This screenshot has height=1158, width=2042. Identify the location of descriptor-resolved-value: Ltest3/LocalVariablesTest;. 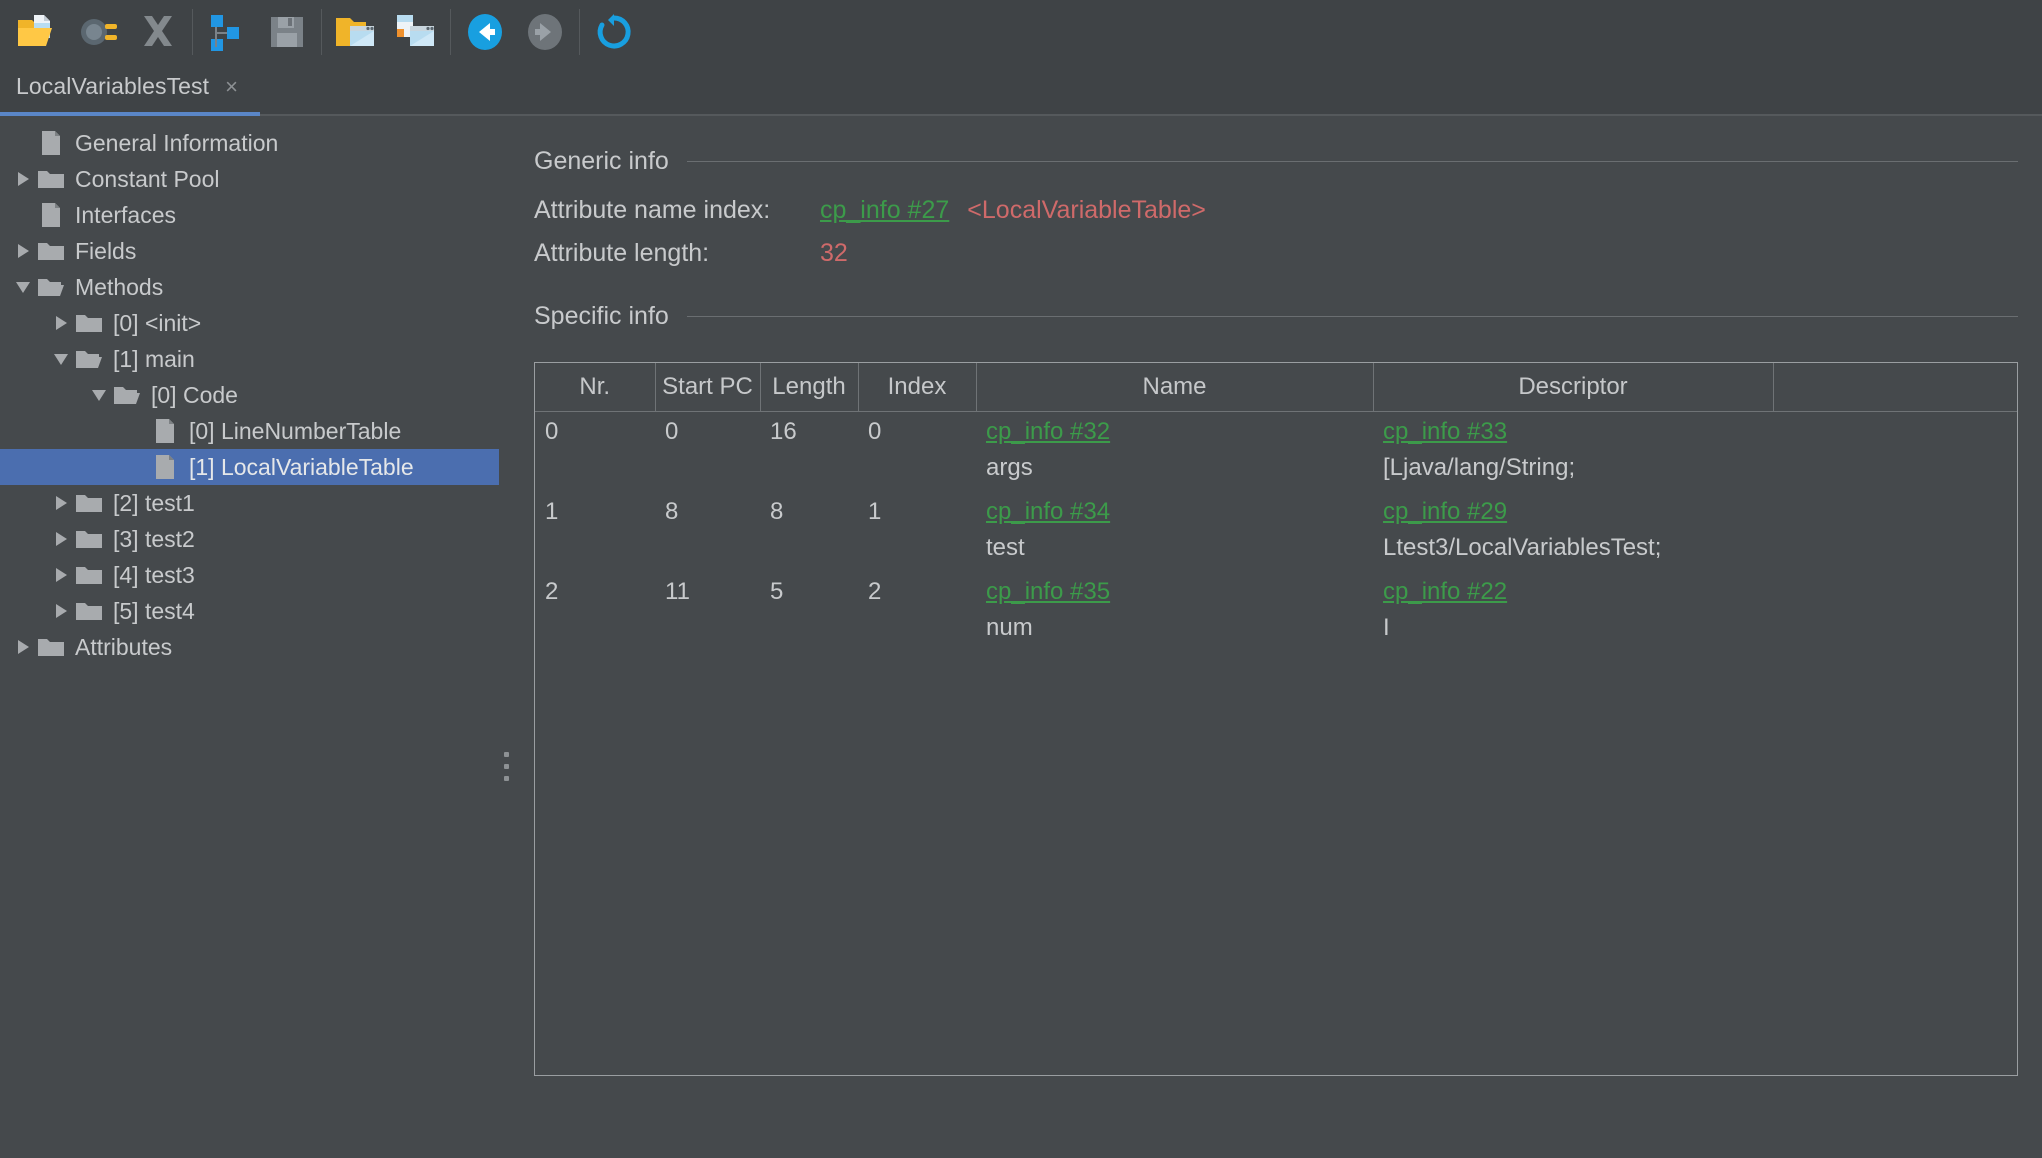
(1522, 547).